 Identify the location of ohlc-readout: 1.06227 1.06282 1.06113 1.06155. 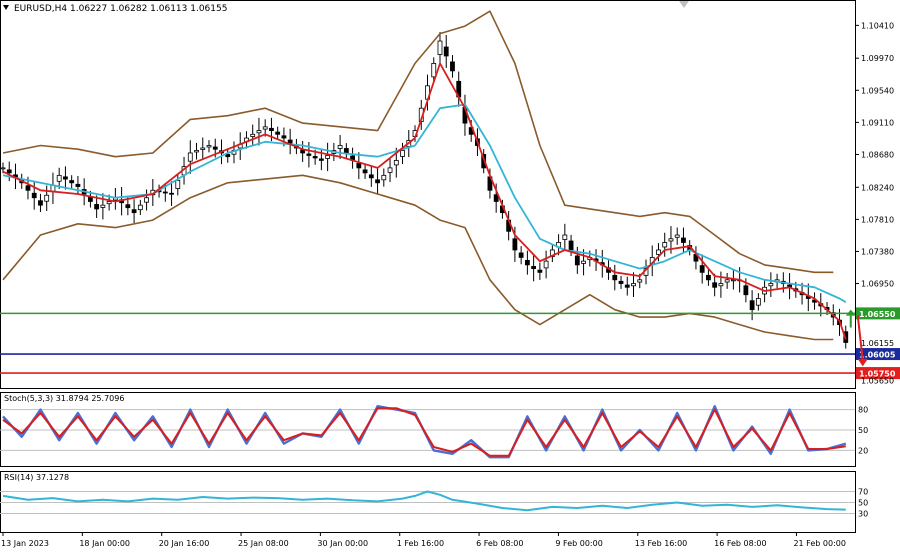
(148, 9).